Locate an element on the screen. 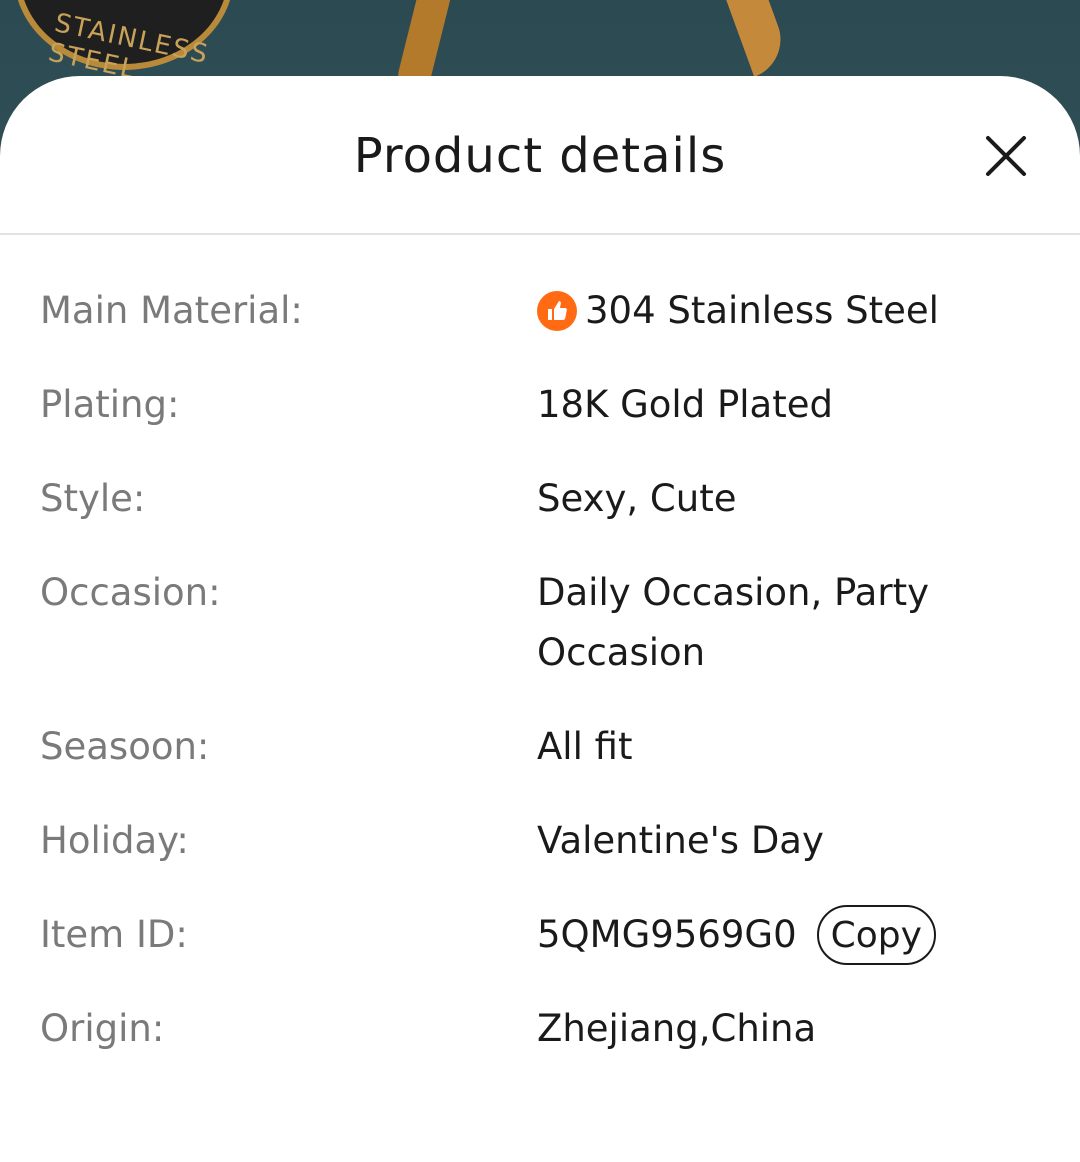 The width and height of the screenshot is (1080, 1162). detail-label: Plating: is located at coordinates (110, 404).